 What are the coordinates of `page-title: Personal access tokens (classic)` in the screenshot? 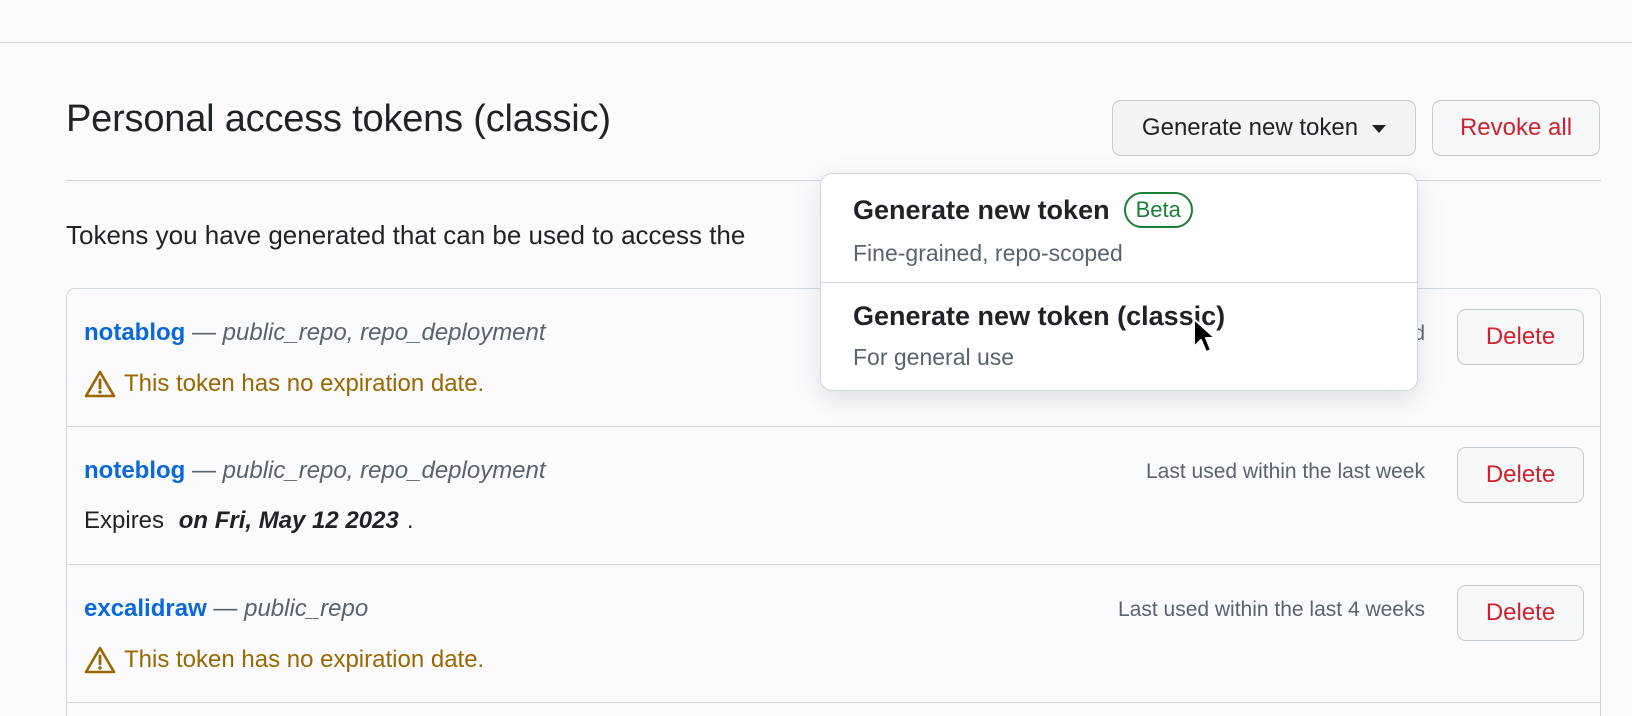 It's located at (338, 119).